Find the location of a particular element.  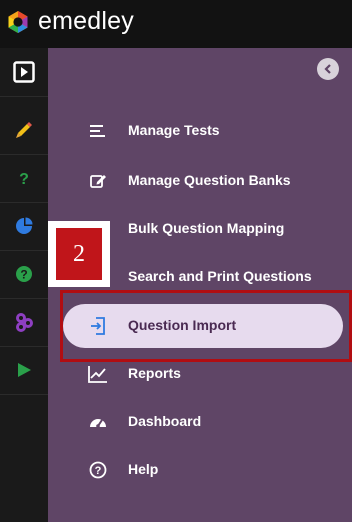

panel-toggle-icon is located at coordinates (24, 72).